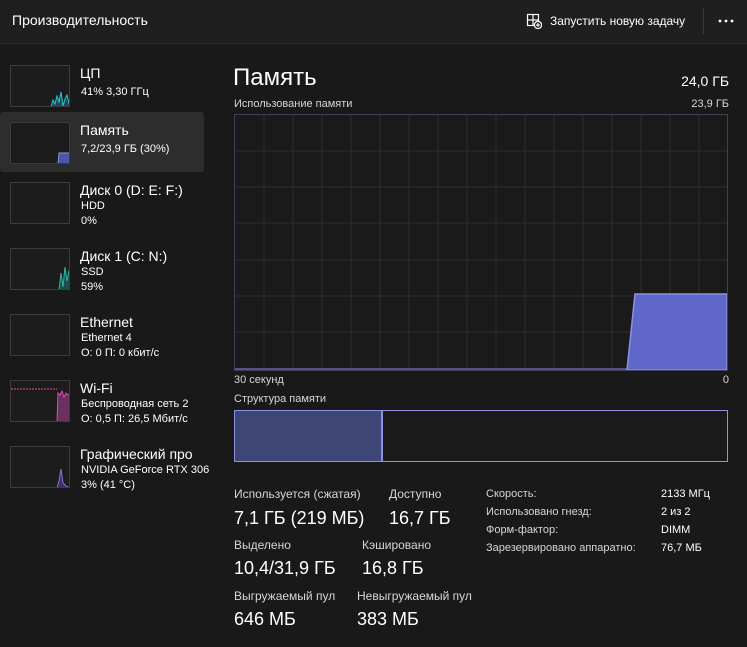 The height and width of the screenshot is (647, 747). What do you see at coordinates (135, 404) in the screenshot?
I see `sidebar-item-detail: Беспроводная сеть 2` at bounding box center [135, 404].